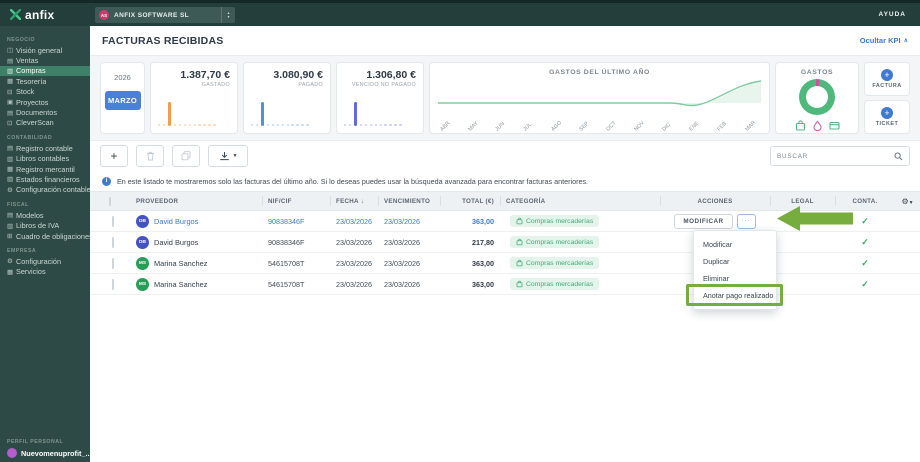 This screenshot has height=462, width=920. What do you see at coordinates (122, 100) in the screenshot?
I see `month-button: MARZO` at bounding box center [122, 100].